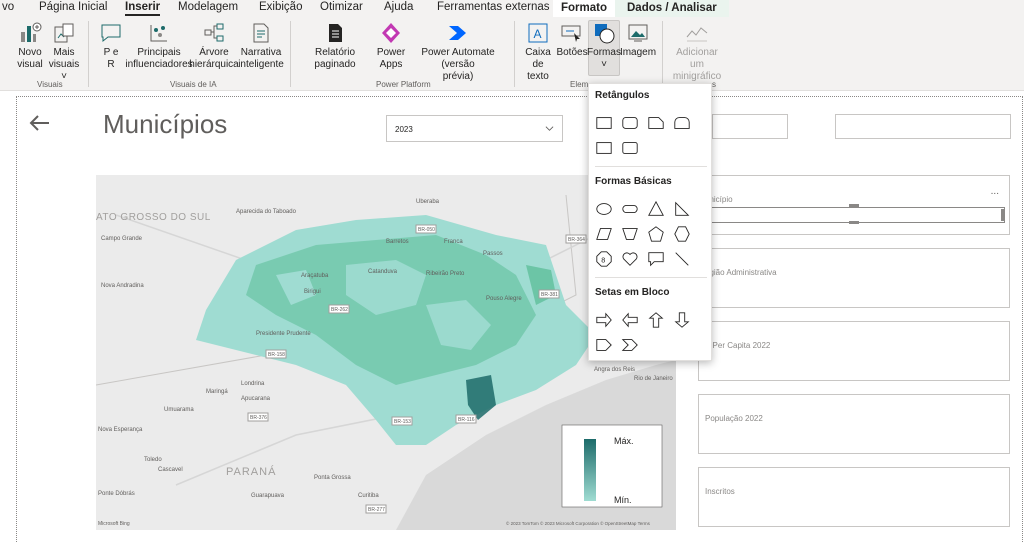  Describe the element at coordinates (682, 234) in the screenshot. I see `shape-hexagon` at that location.